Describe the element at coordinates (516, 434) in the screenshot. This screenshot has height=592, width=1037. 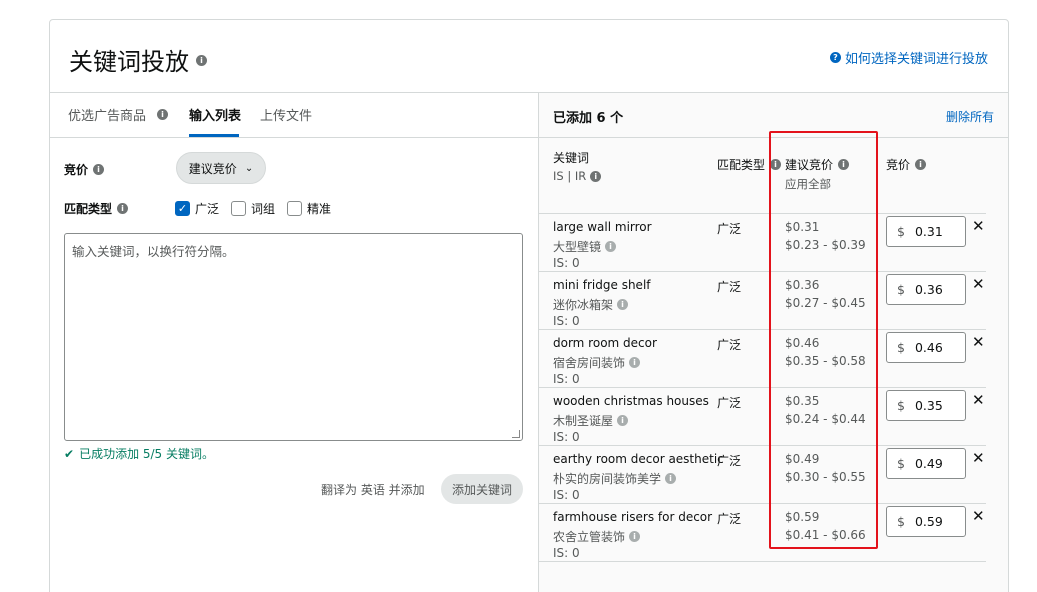
I see `resize-grip-icon` at that location.